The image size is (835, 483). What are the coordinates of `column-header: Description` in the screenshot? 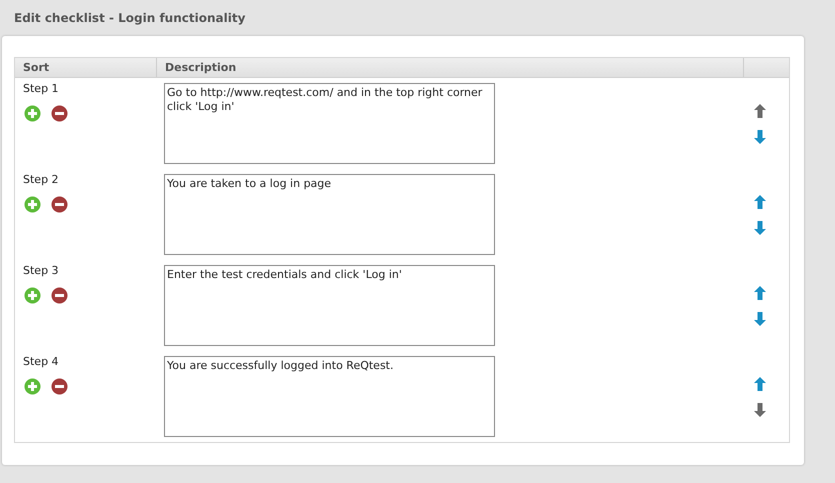 It's located at (450, 67).